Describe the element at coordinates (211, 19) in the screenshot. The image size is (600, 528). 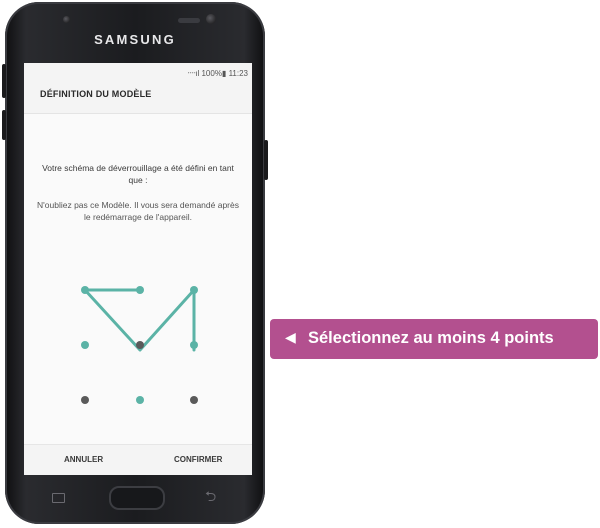
I see `sensor-icon` at that location.